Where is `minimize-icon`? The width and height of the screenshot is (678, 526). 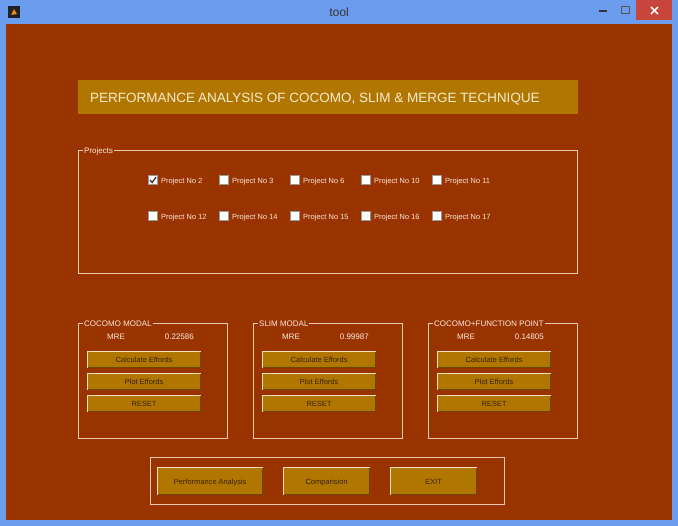
minimize-icon is located at coordinates (603, 10).